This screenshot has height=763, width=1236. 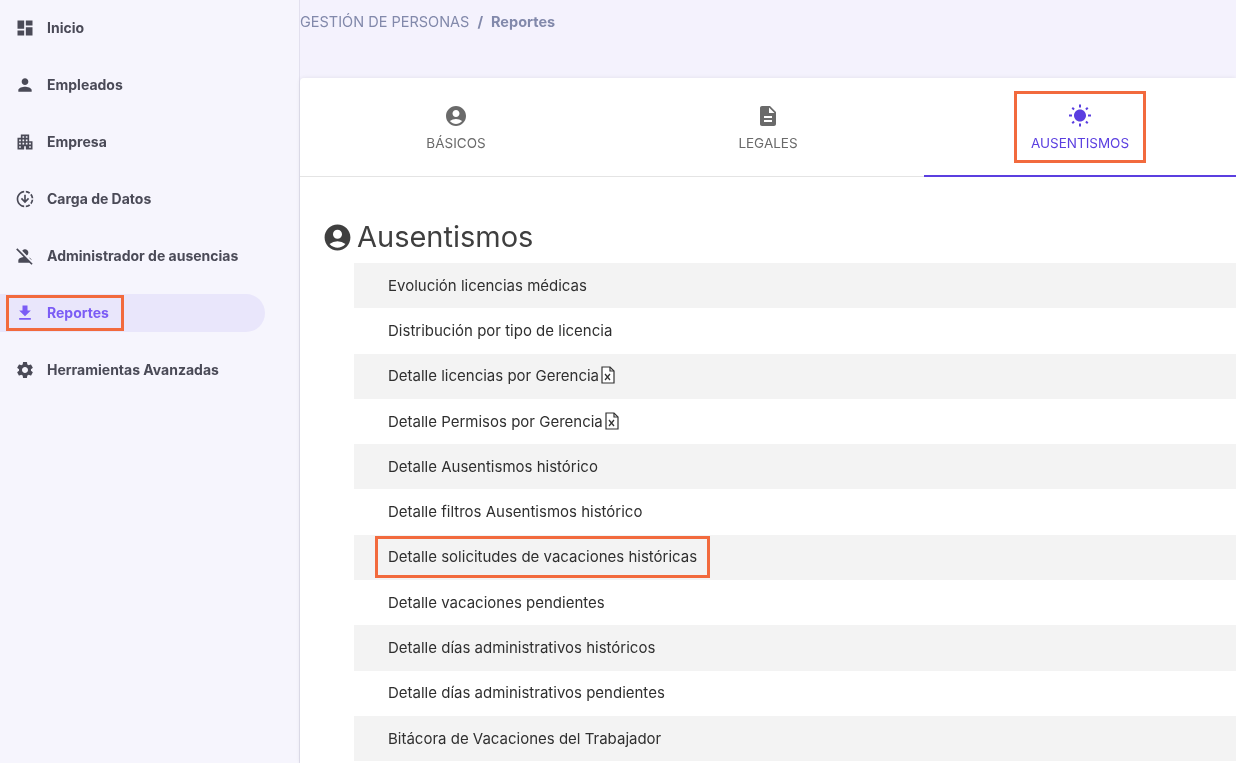 I want to click on sidebar-label: Herramientas Avanzadas, so click(x=133, y=370).